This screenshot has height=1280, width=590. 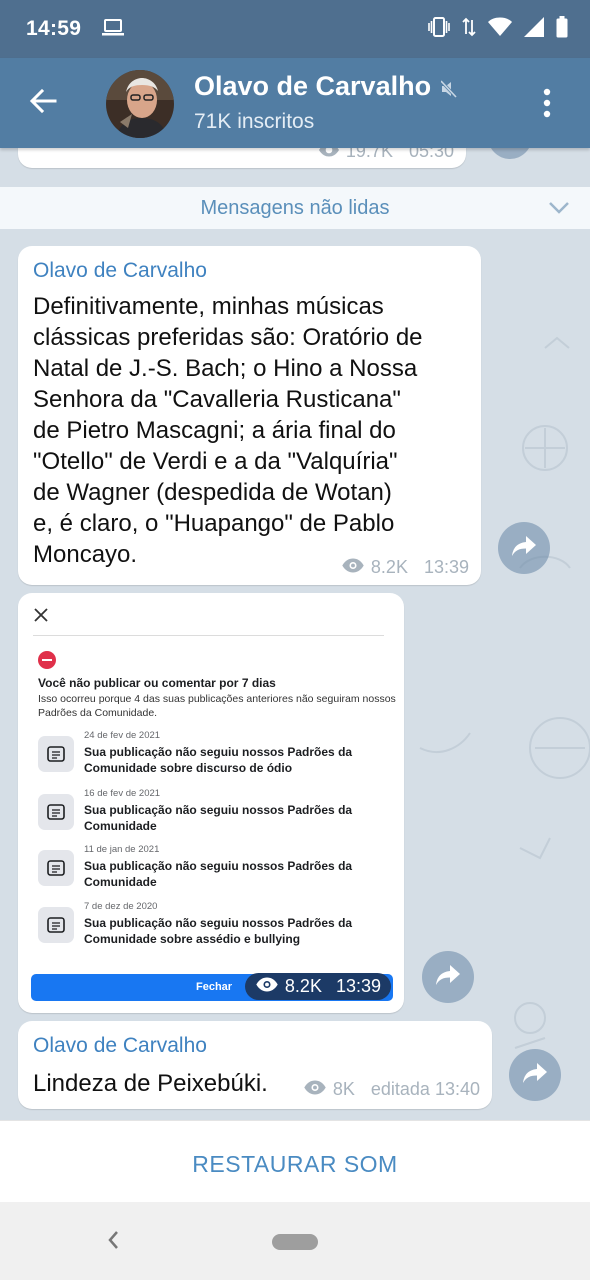 What do you see at coordinates (295, 29) in the screenshot?
I see `status-bar: 14:59` at bounding box center [295, 29].